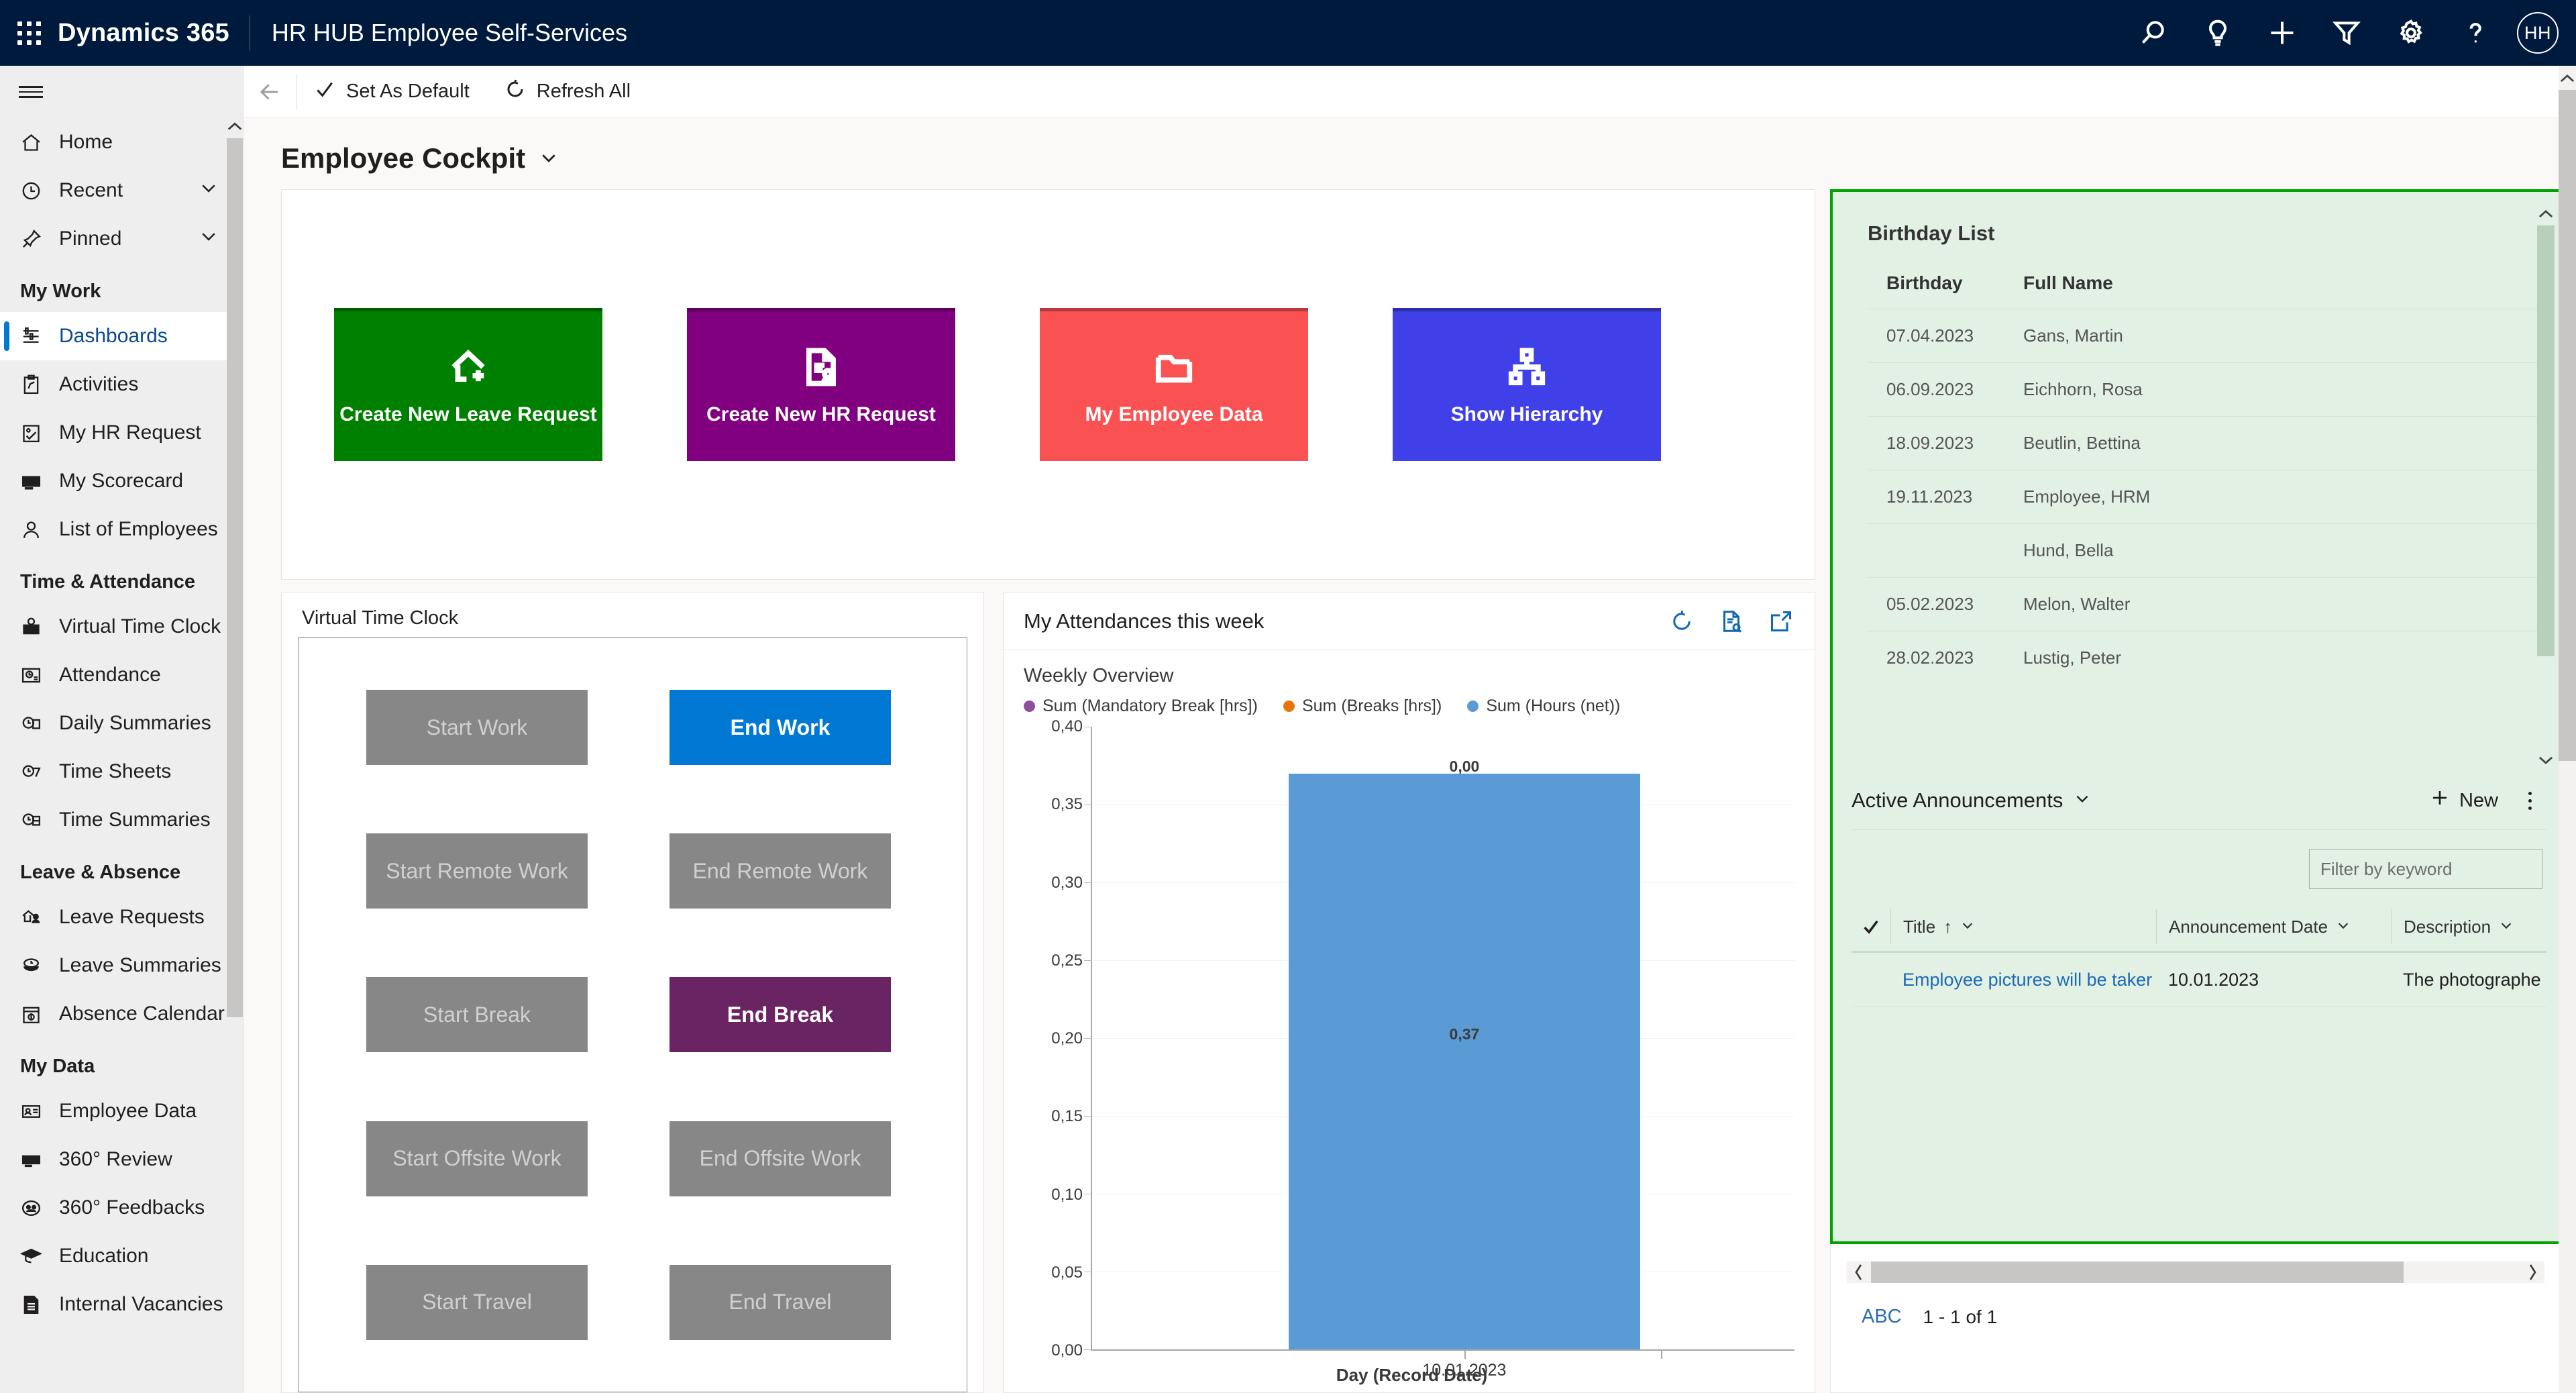  What do you see at coordinates (477, 871) in the screenshot?
I see `start-remote-work-button: Start Remote Work` at bounding box center [477, 871].